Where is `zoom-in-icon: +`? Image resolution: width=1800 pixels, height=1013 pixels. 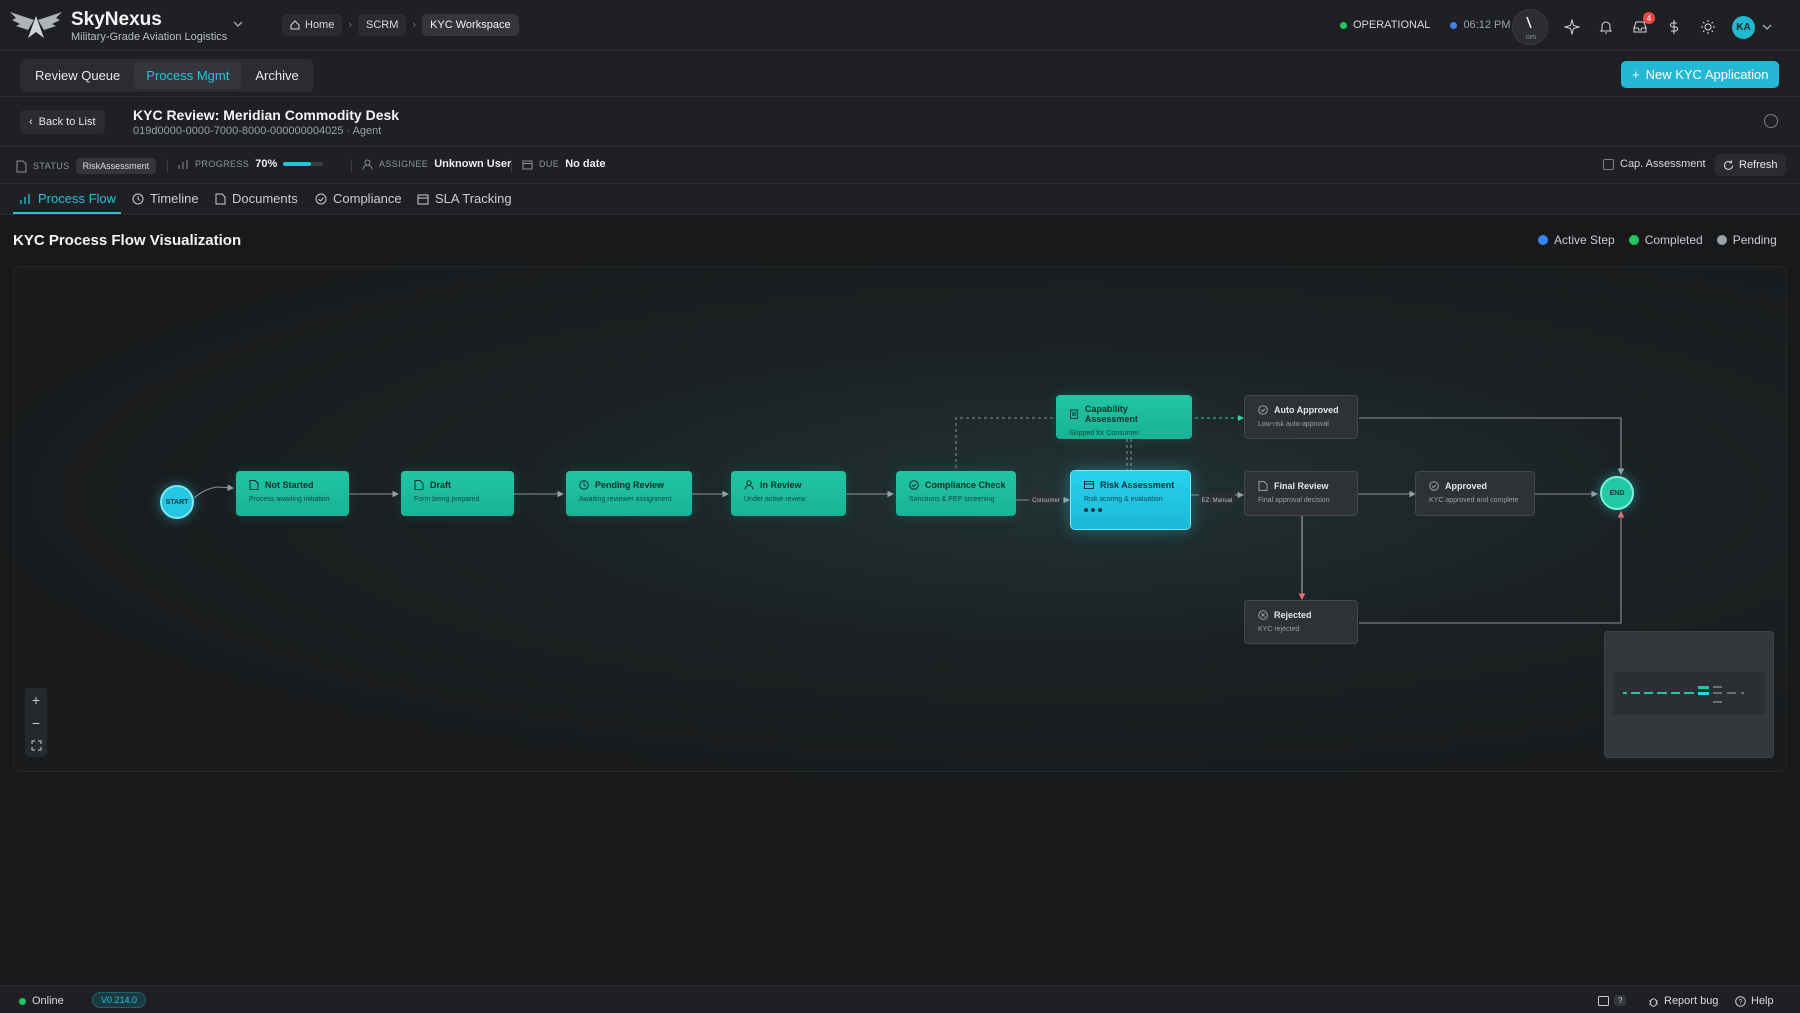
zoom-in-icon: + is located at coordinates (36, 699).